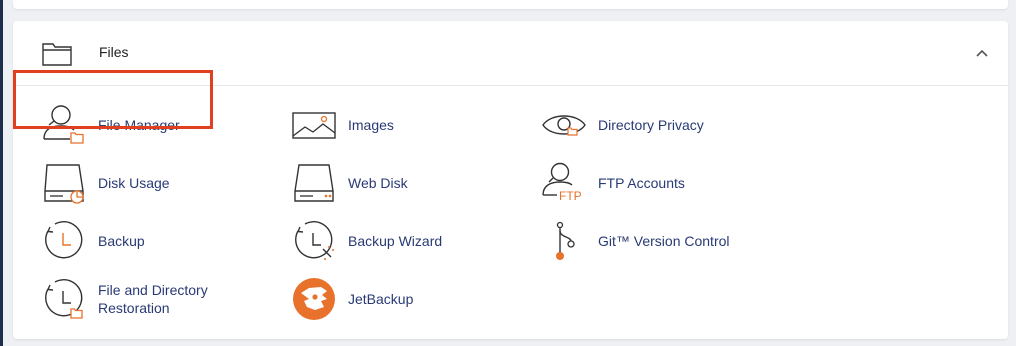 The height and width of the screenshot is (346, 1016). What do you see at coordinates (570, 196) in the screenshot?
I see `svg-text: FTP` at bounding box center [570, 196].